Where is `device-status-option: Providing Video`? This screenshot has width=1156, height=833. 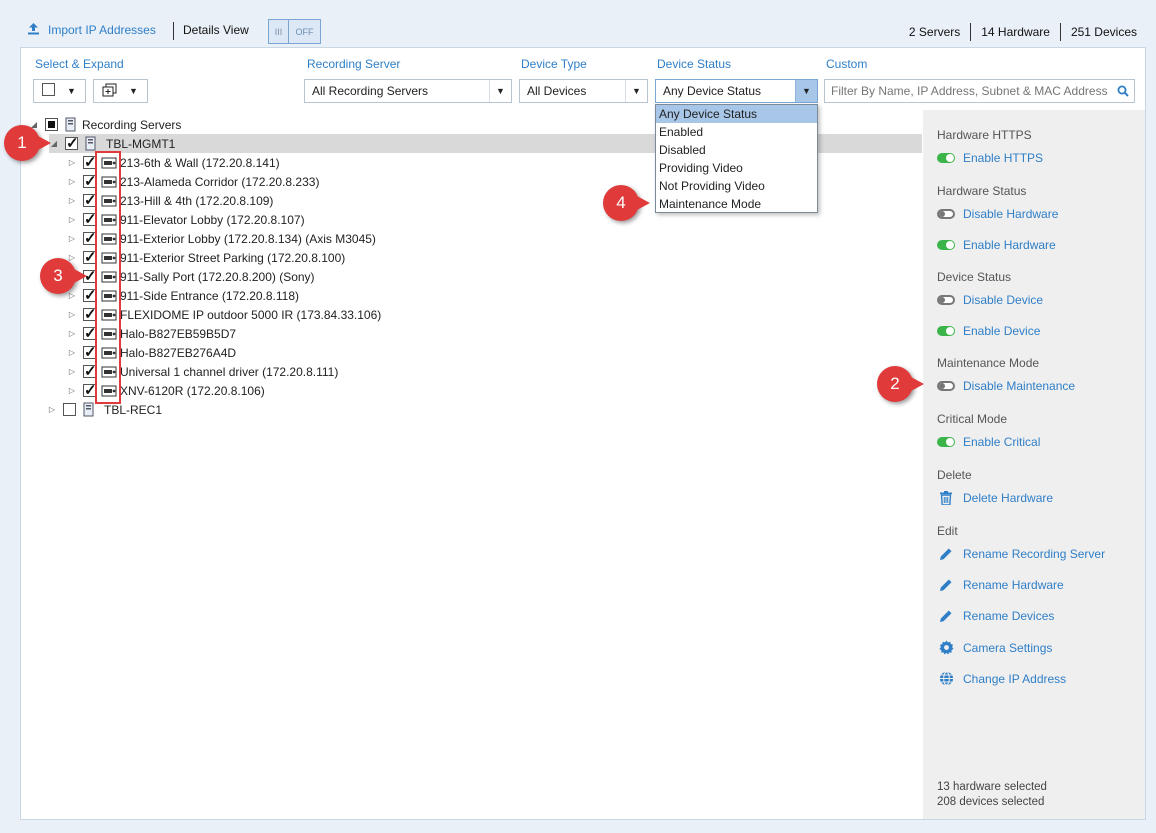
device-status-option: Providing Video is located at coordinates (736, 168).